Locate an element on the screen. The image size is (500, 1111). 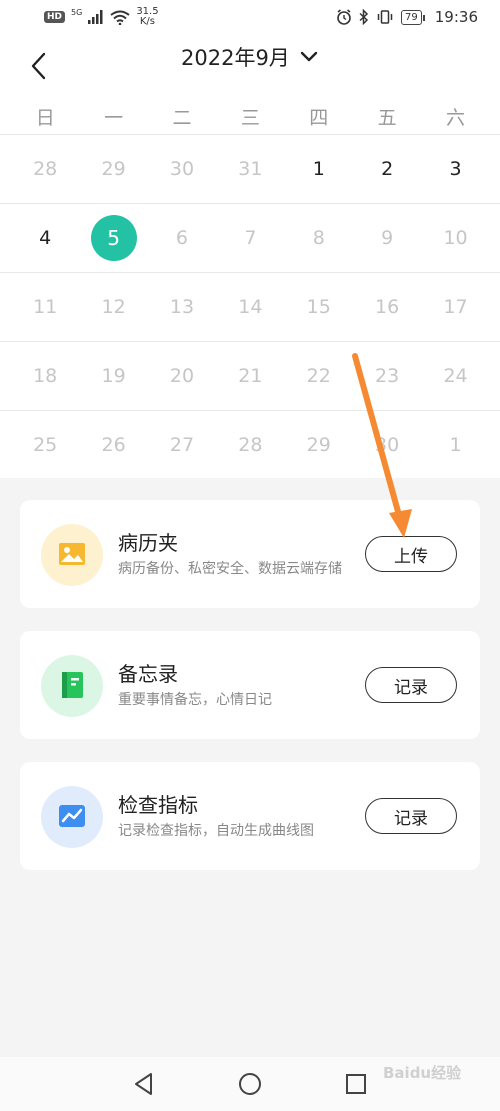
week-row: 18 19 20 21 22 23 24 is located at coordinates (250, 375).